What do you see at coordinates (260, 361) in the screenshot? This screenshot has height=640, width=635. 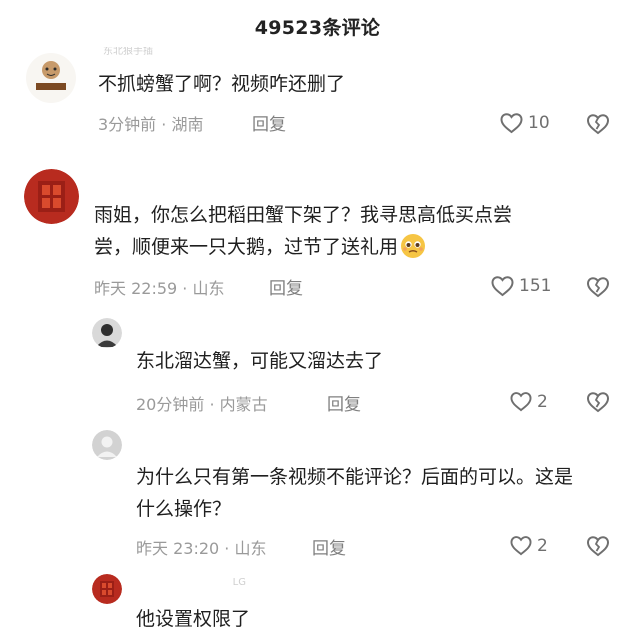 I see `comment-text: 东北溜达蟹，可能又溜达去了` at bounding box center [260, 361].